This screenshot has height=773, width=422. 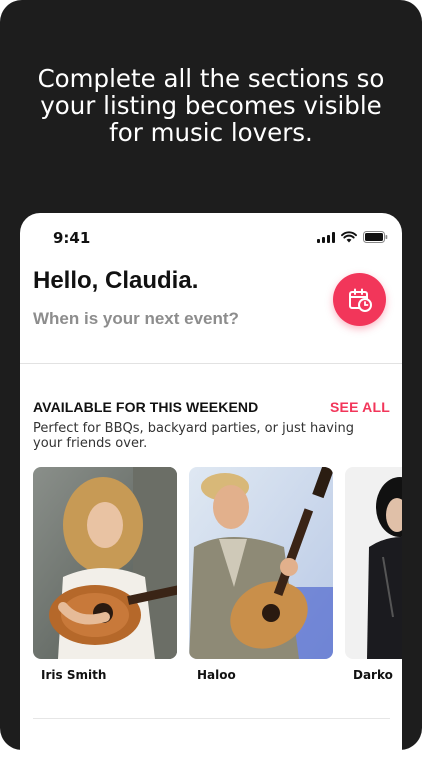 I want to click on greeting-title: Hello, Claudia., so click(x=116, y=280).